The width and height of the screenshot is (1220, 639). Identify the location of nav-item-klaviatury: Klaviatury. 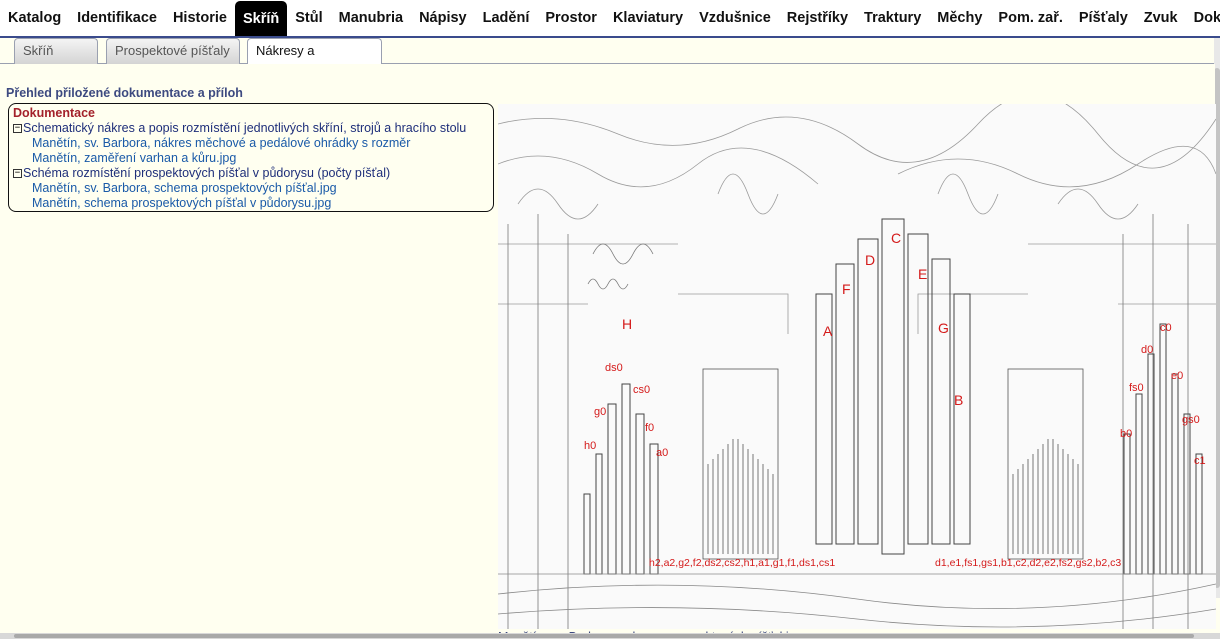
(648, 18).